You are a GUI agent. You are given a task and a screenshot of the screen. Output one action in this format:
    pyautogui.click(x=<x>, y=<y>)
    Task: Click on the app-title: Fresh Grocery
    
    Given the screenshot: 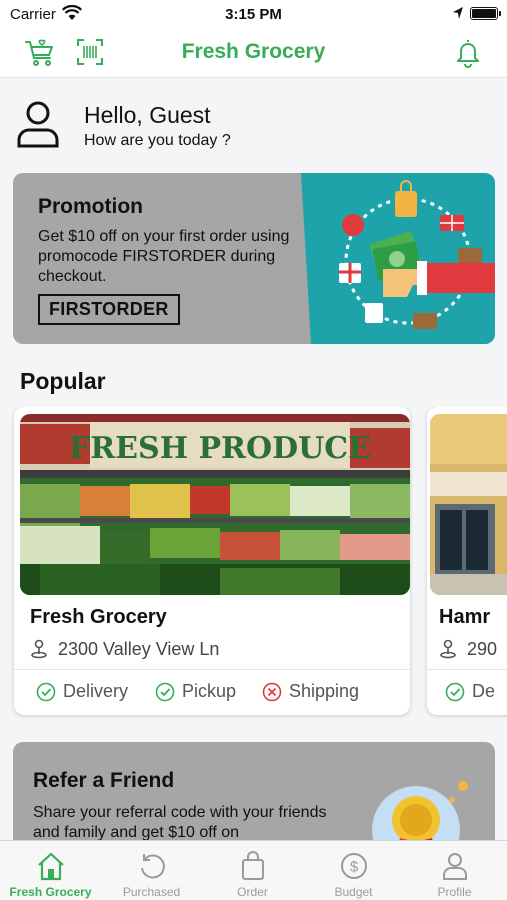 What is the action you would take?
    pyautogui.click(x=253, y=51)
    